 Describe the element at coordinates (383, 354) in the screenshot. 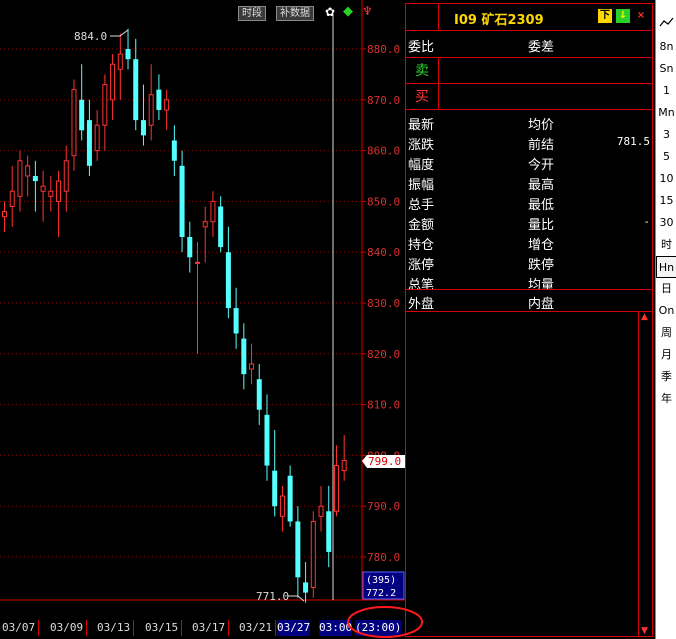

I see `y-tick-label: 820.0` at that location.